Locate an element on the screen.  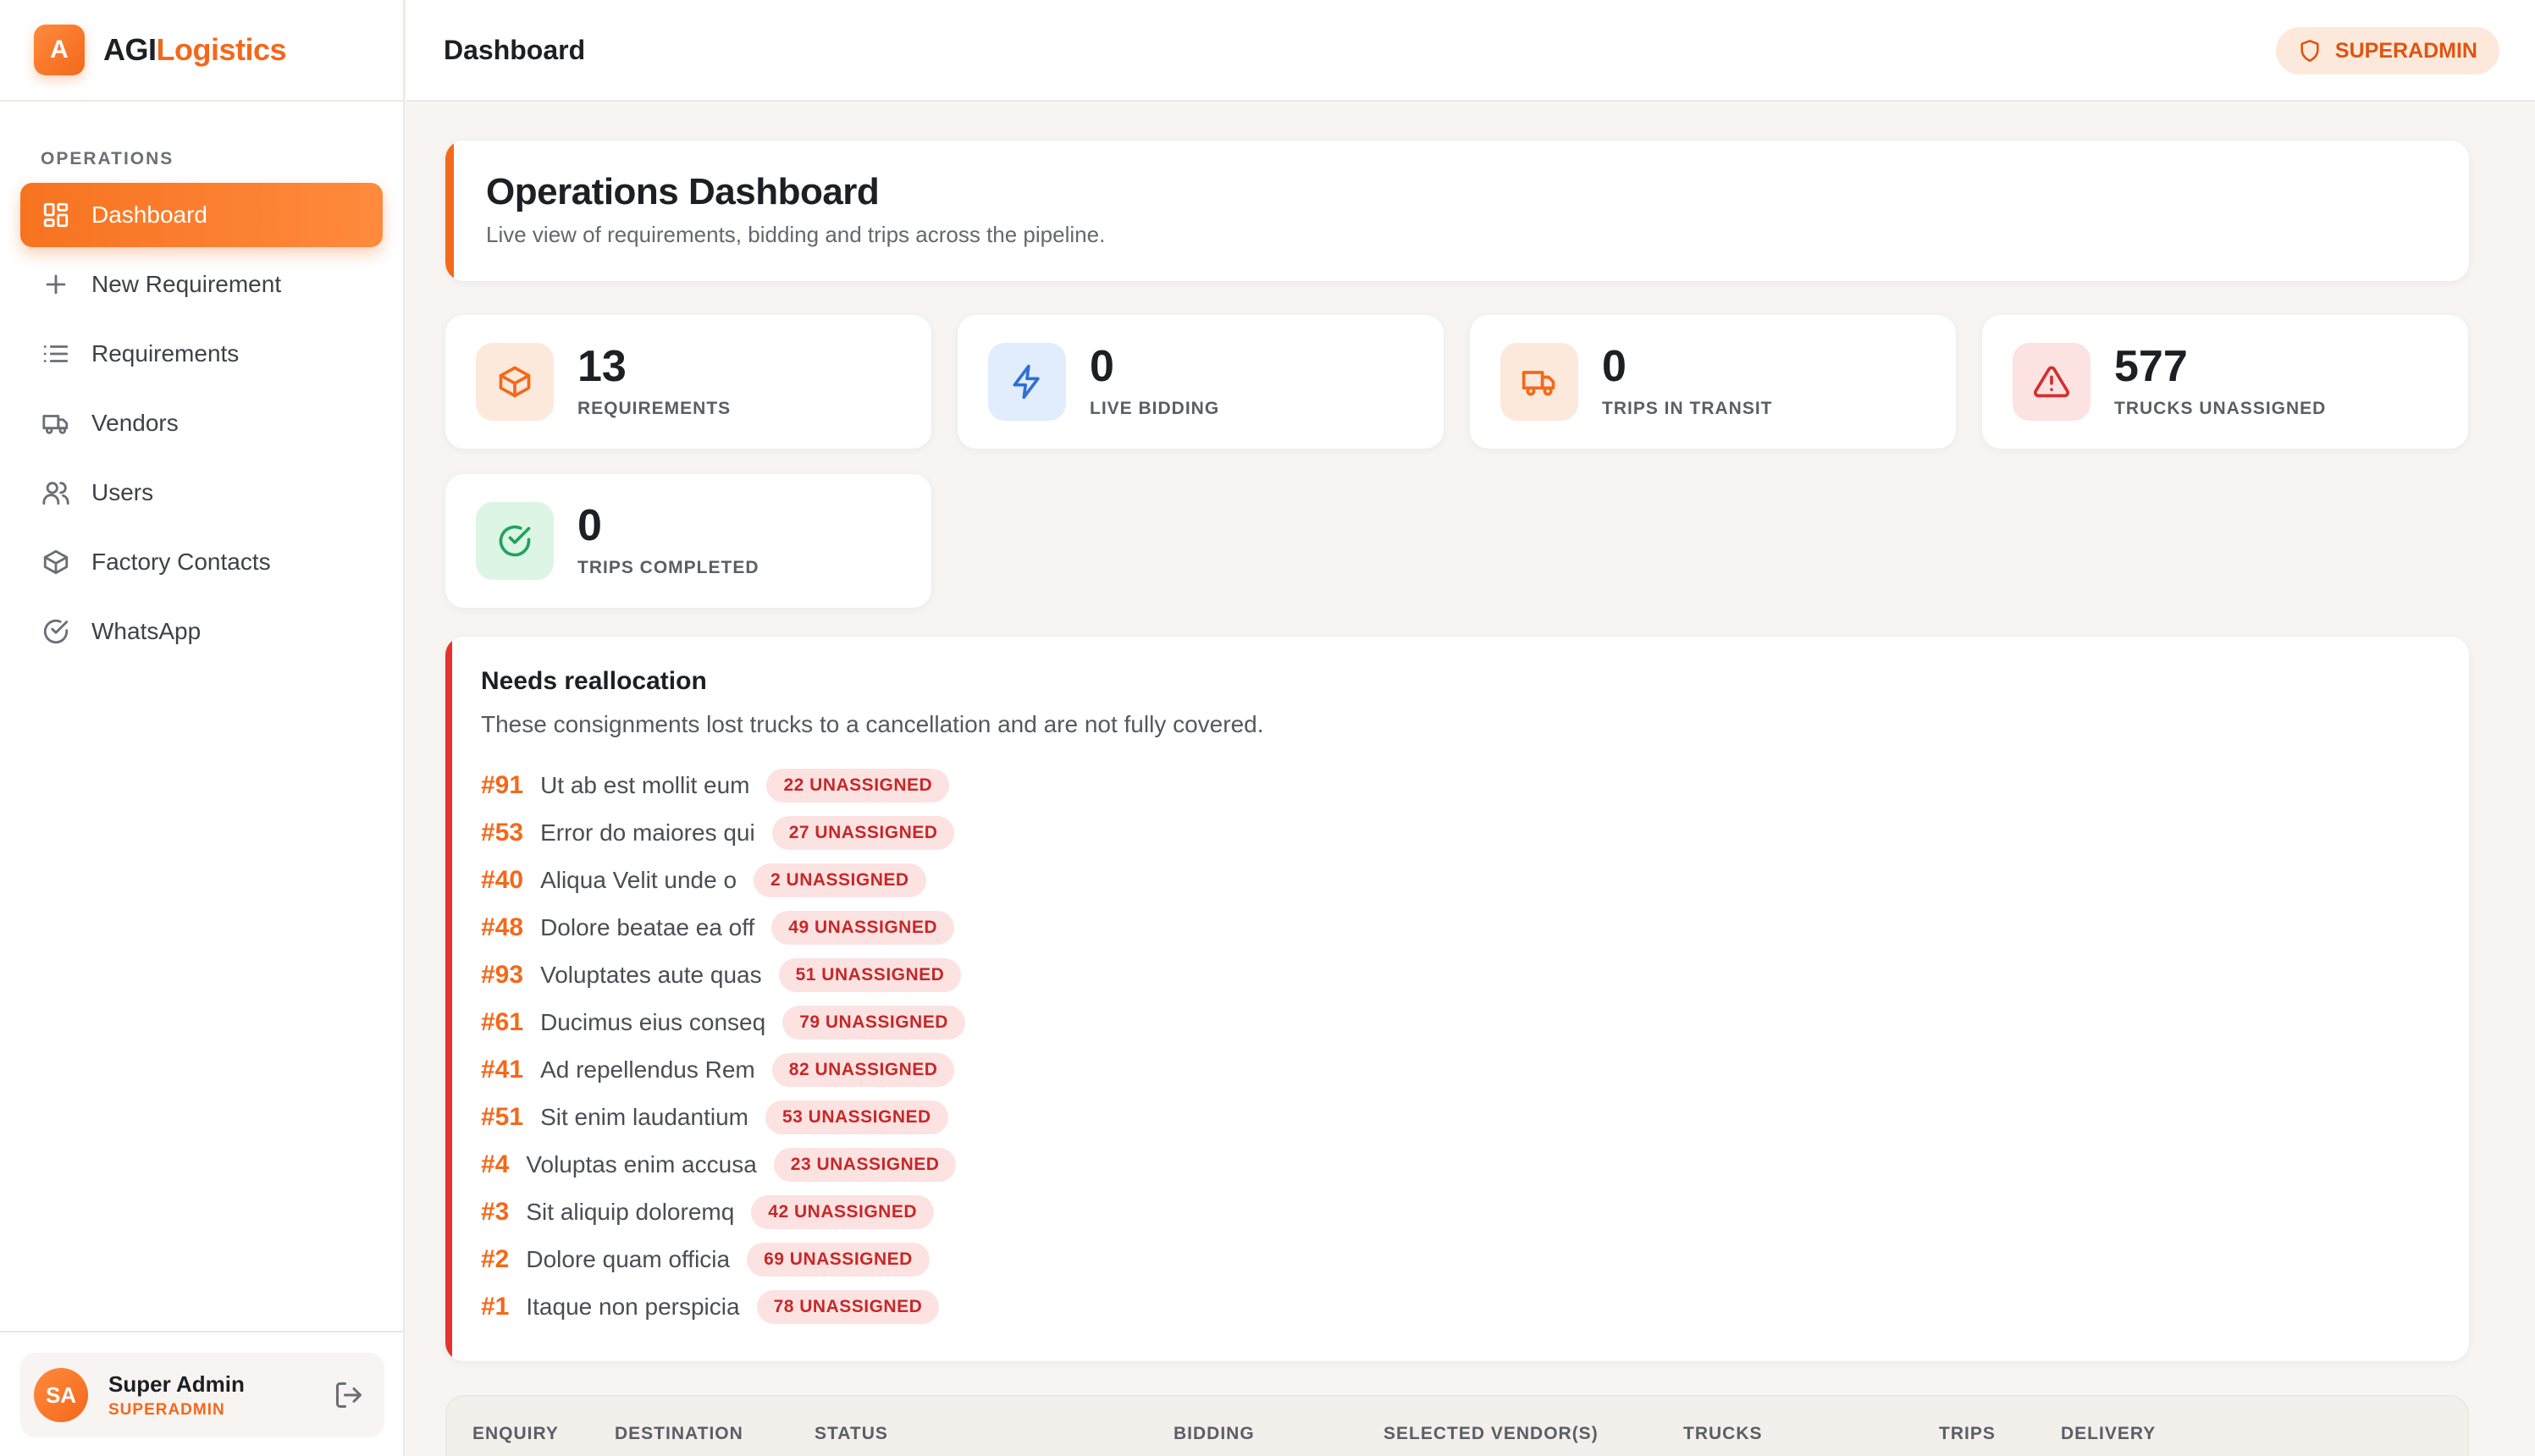
stat-live-bidding: 0 LIVE BIDDING is located at coordinates (1201, 382).